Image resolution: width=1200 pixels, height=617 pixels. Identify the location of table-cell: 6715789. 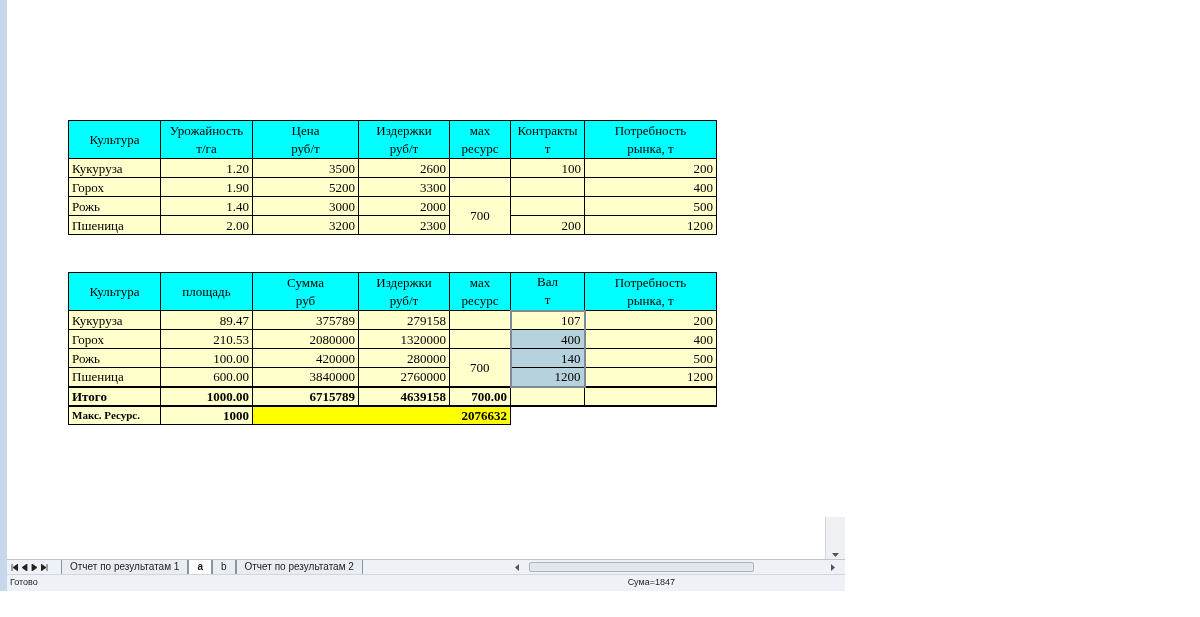
(305, 396).